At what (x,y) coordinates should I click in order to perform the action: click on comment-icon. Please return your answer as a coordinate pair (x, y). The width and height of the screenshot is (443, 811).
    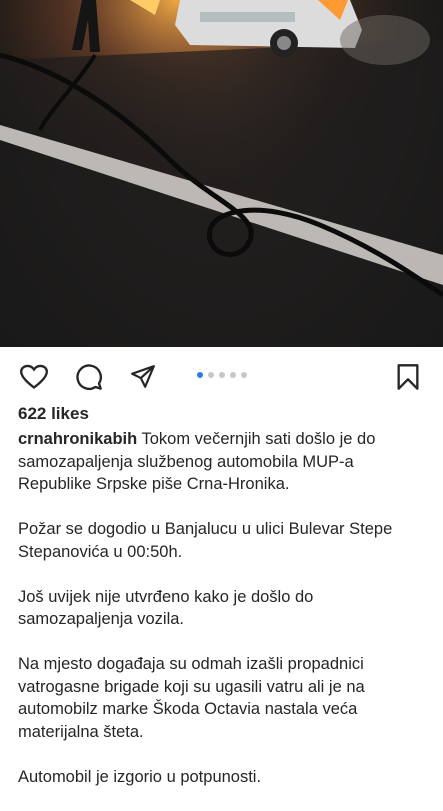
    Looking at the image, I should click on (89, 377).